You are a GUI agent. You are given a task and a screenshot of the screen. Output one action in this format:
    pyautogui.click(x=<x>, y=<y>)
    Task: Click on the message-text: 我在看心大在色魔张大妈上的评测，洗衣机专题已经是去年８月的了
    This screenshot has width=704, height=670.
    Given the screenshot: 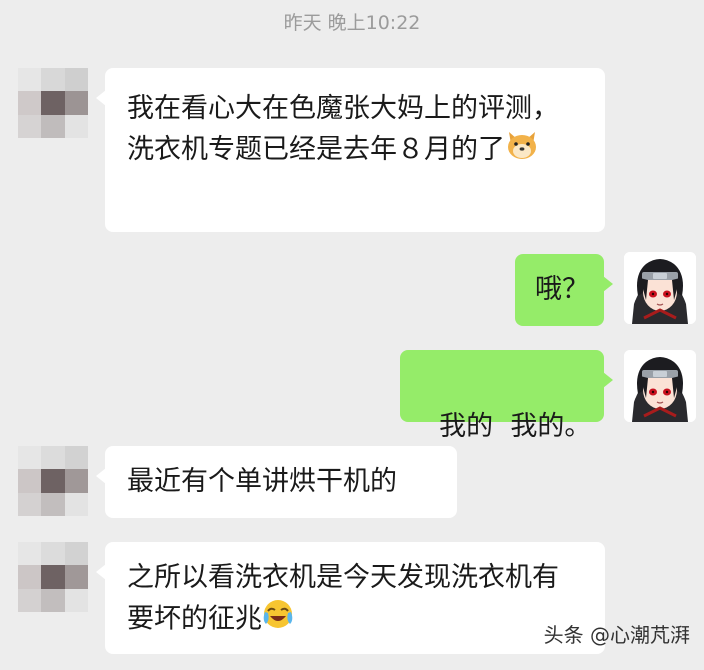 What is the action you would take?
    pyautogui.click(x=343, y=129)
    